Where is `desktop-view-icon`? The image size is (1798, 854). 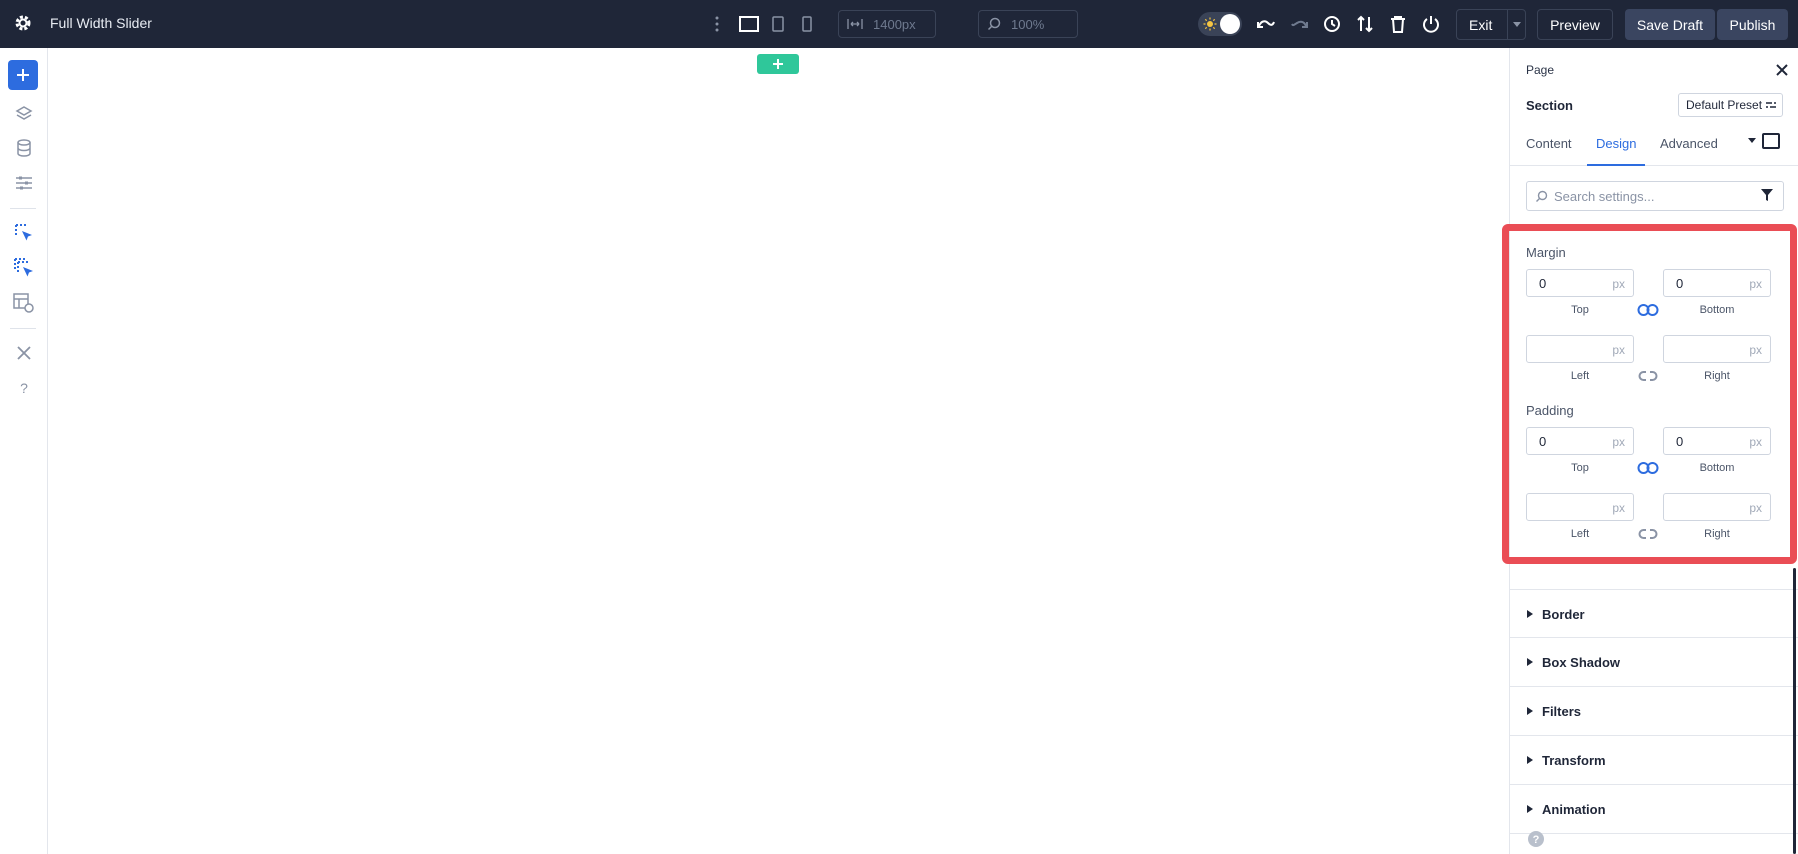
desktop-view-icon is located at coordinates (749, 24).